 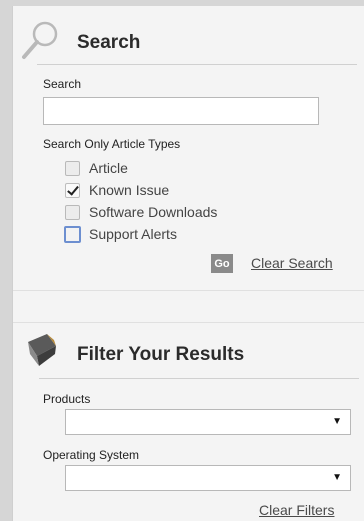 I want to click on checkbox-row-support-alerts: Support Alerts, so click(x=120, y=234).